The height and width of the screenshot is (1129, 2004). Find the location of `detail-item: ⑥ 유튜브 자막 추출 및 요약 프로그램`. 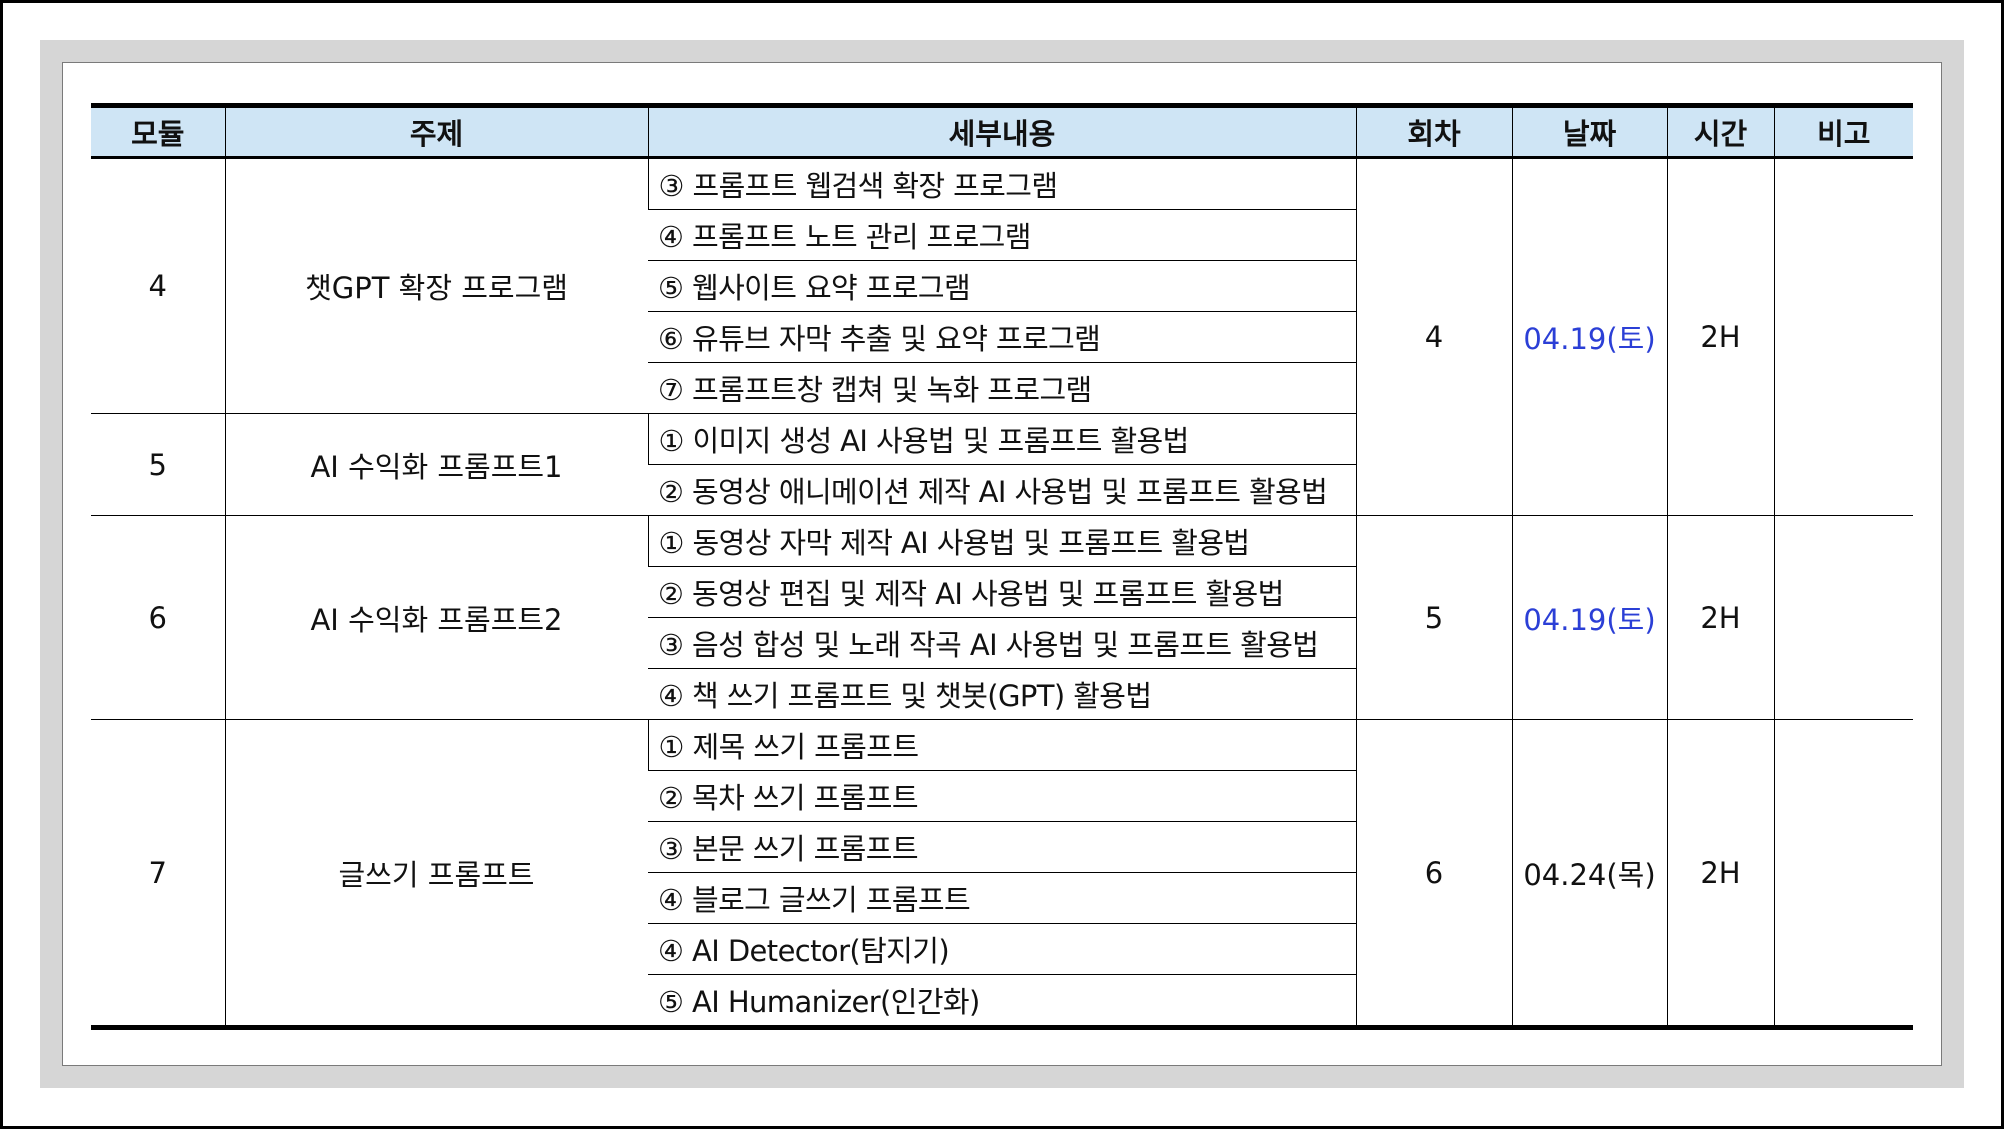

detail-item: ⑥ 유튜브 자막 추출 및 요약 프로그램 is located at coordinates (1002, 337).